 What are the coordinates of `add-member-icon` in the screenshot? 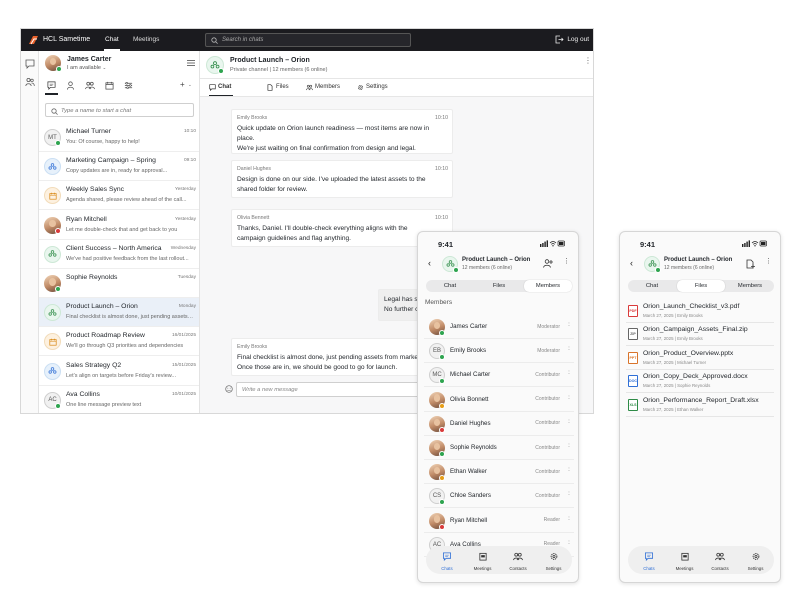 It's located at (548, 263).